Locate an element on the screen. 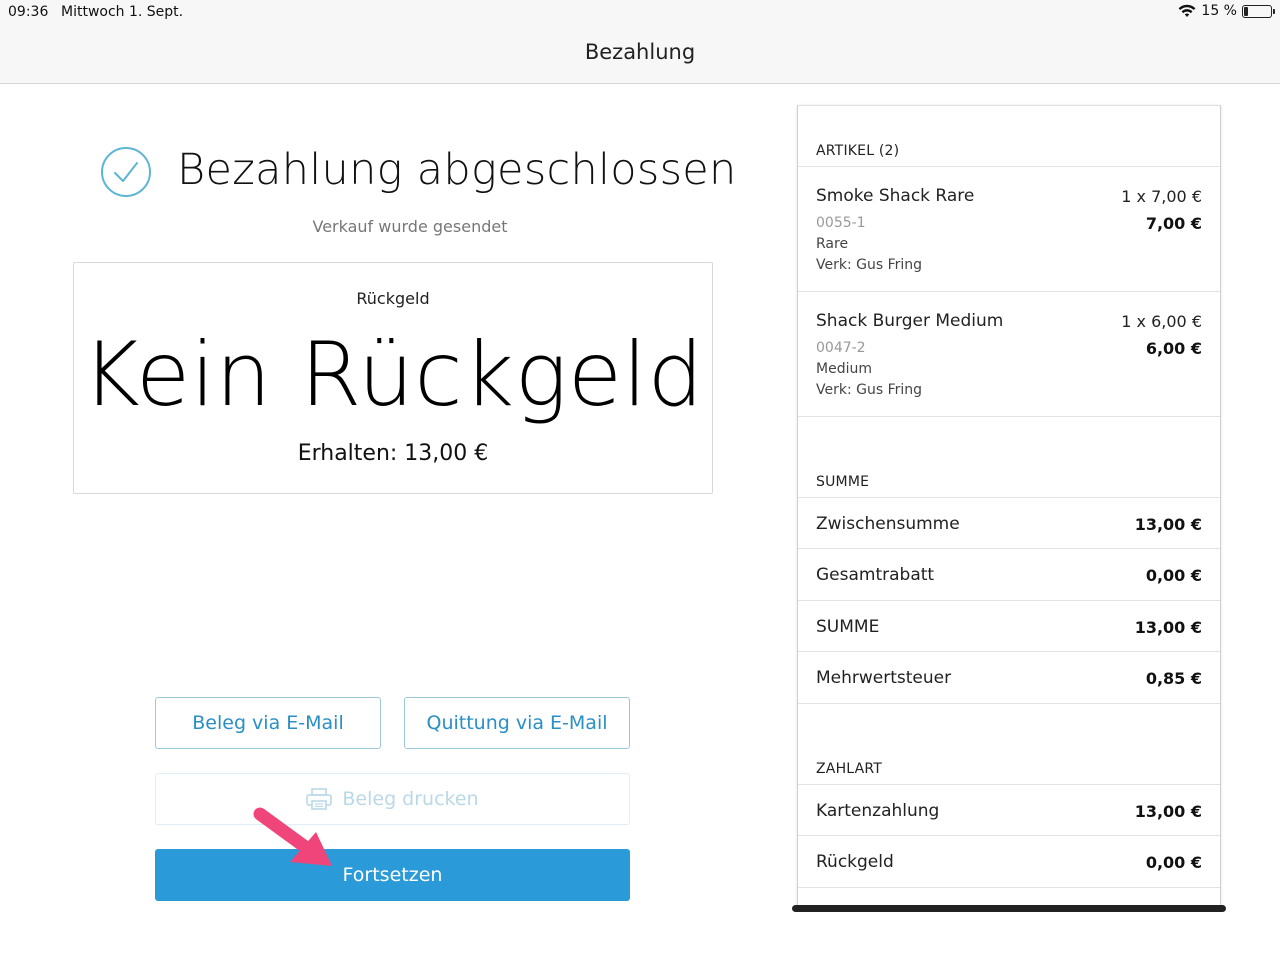  change-card: Rückgeld Kein Rückgeld Erhalten: 13,00 € is located at coordinates (393, 378).